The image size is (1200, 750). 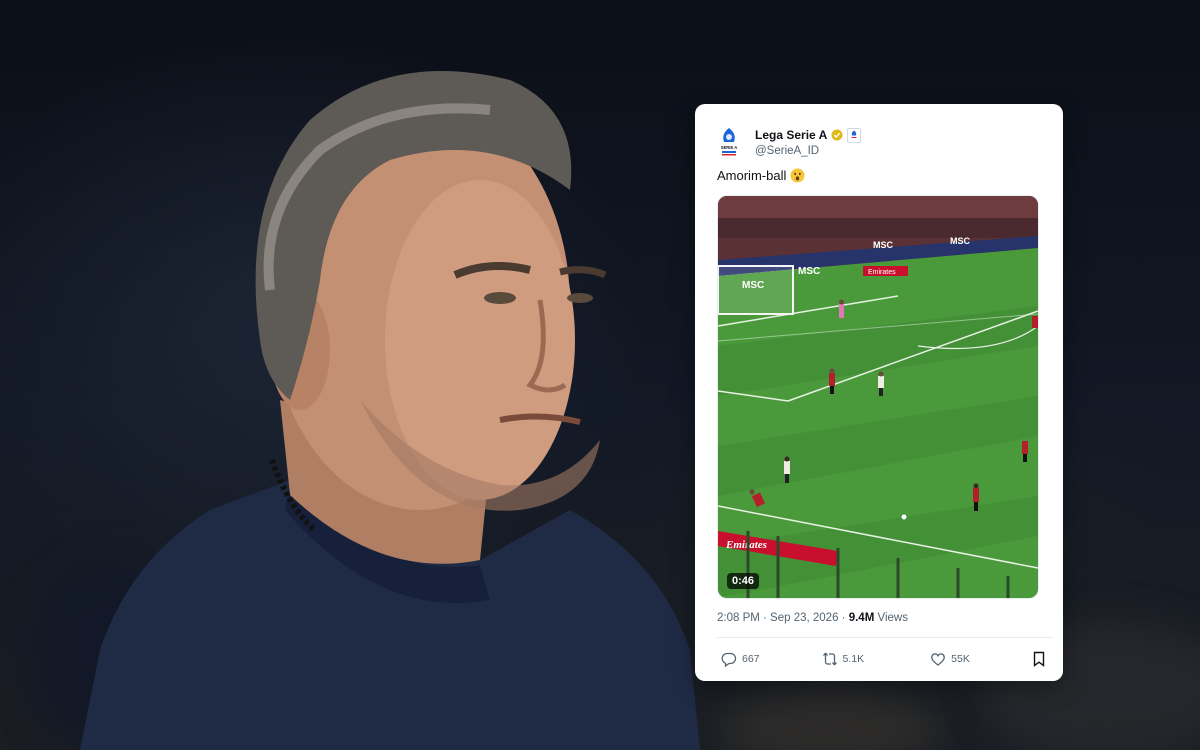 I want to click on views-label: Views, so click(x=891, y=618).